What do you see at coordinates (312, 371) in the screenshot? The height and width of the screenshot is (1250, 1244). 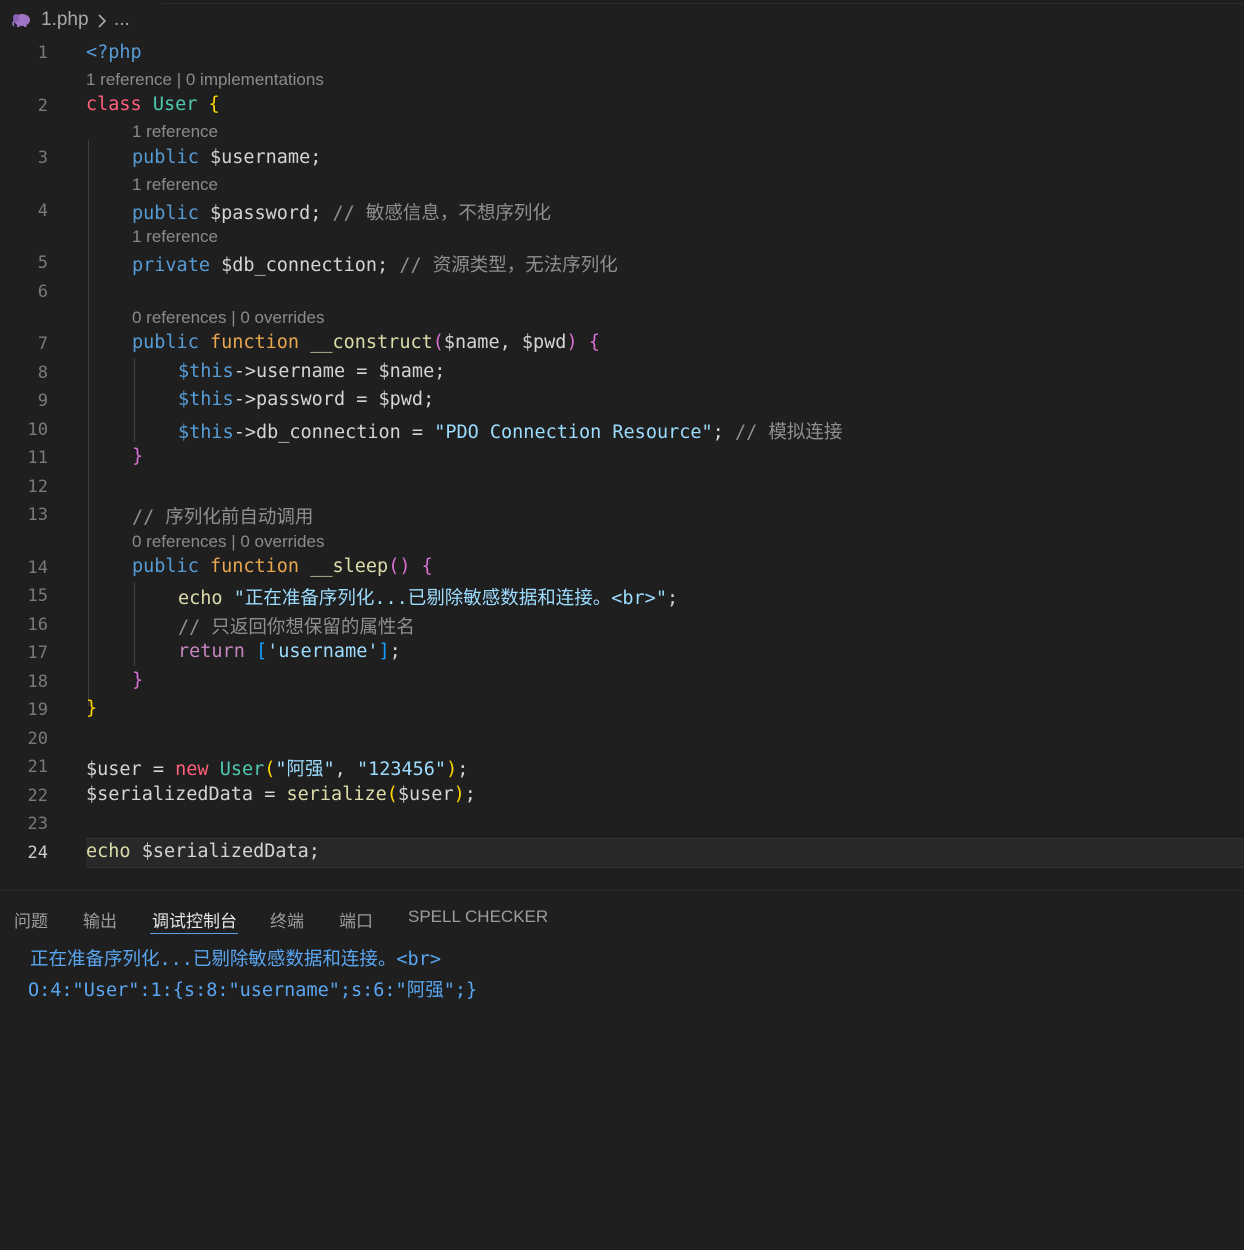 I see `code-line: $this->username = $name;` at bounding box center [312, 371].